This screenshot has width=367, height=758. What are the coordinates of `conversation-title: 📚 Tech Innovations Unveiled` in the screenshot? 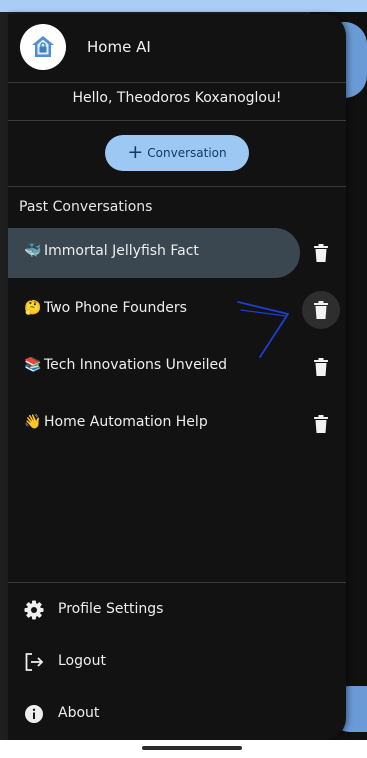 It's located at (125, 365).